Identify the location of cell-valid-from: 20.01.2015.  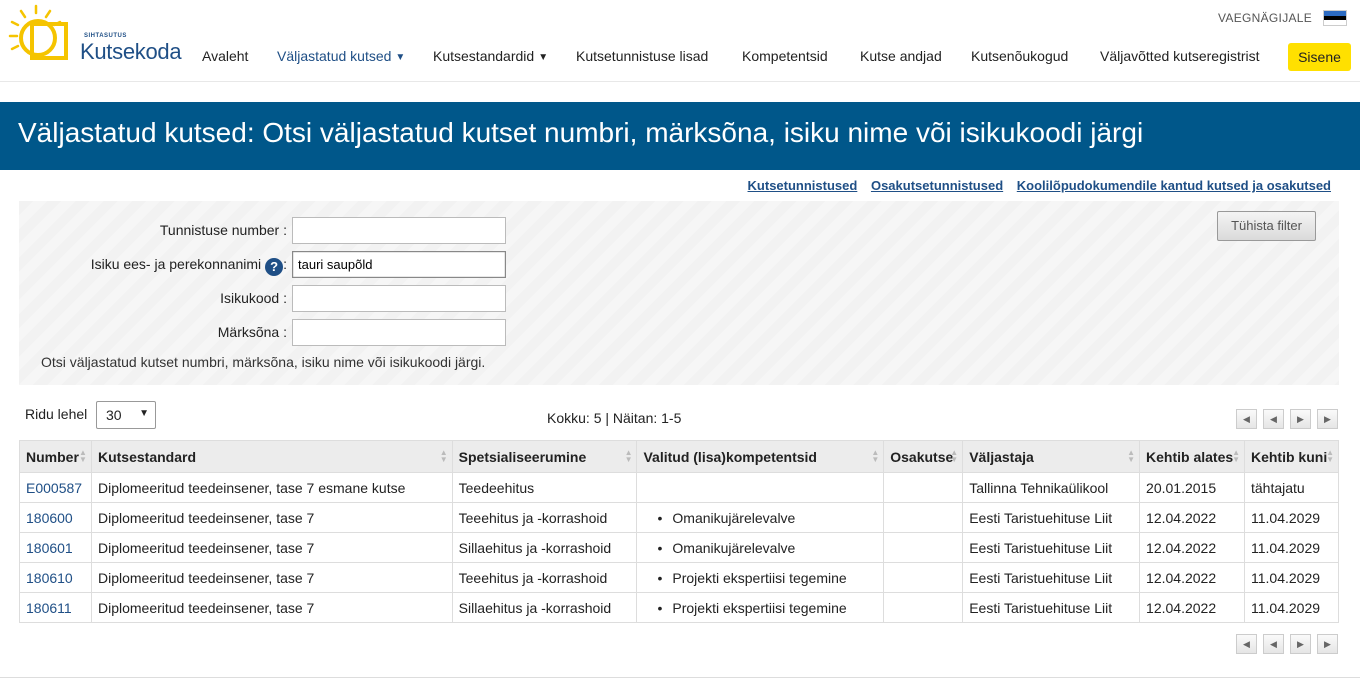
(1192, 487).